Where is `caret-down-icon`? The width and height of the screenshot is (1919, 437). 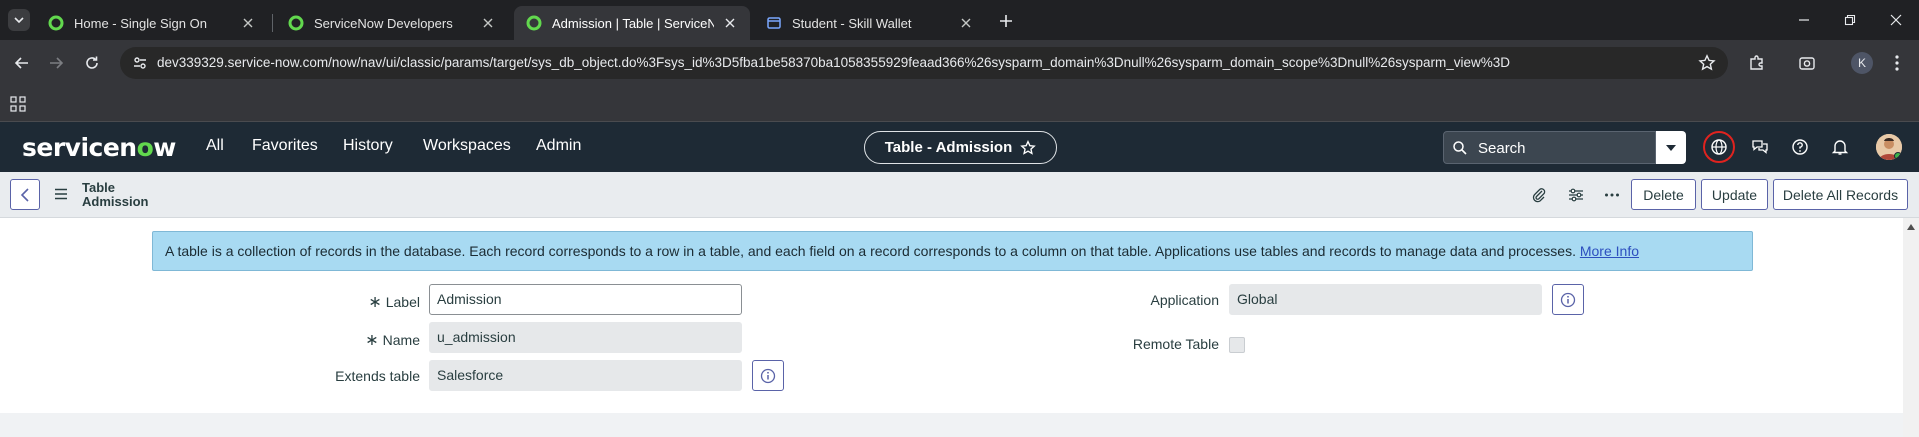
caret-down-icon is located at coordinates (1671, 148).